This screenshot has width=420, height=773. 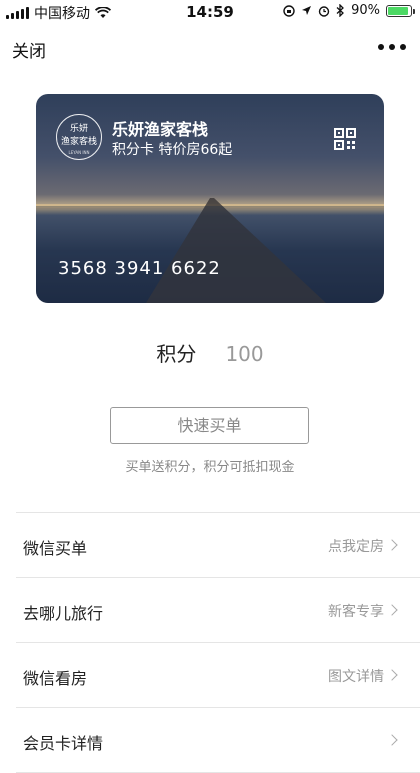 I want to click on list-item-label: 微信买单, so click(x=55, y=548).